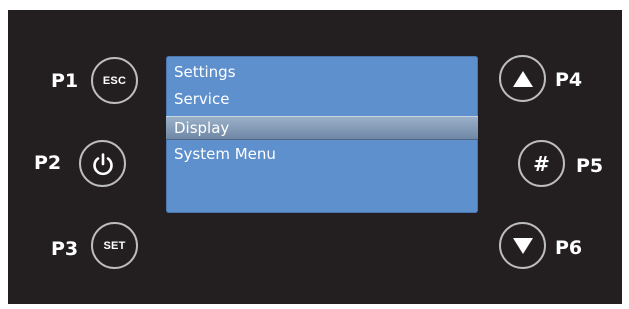 The image size is (629, 309). Describe the element at coordinates (48, 163) in the screenshot. I see `label-p2: P2` at that location.